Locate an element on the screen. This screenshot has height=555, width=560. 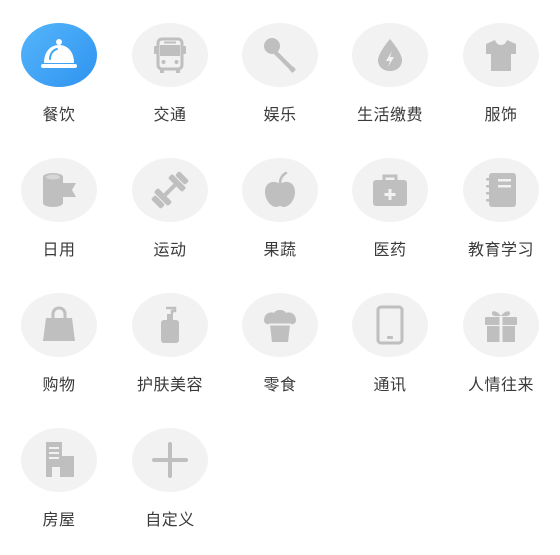
category-shopping: 购物 is located at coordinates (59, 332).